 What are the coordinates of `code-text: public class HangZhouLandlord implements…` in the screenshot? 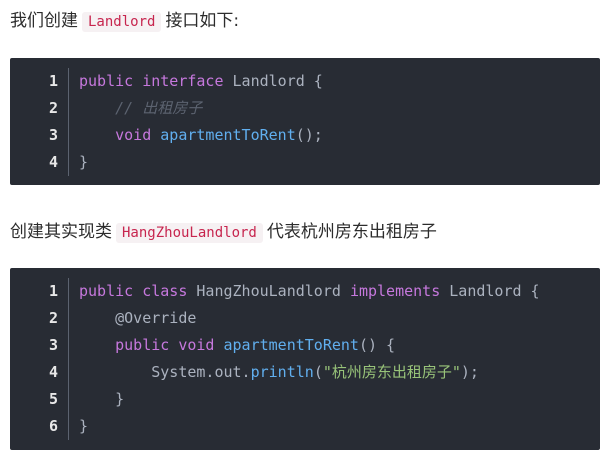 It's located at (309, 291).